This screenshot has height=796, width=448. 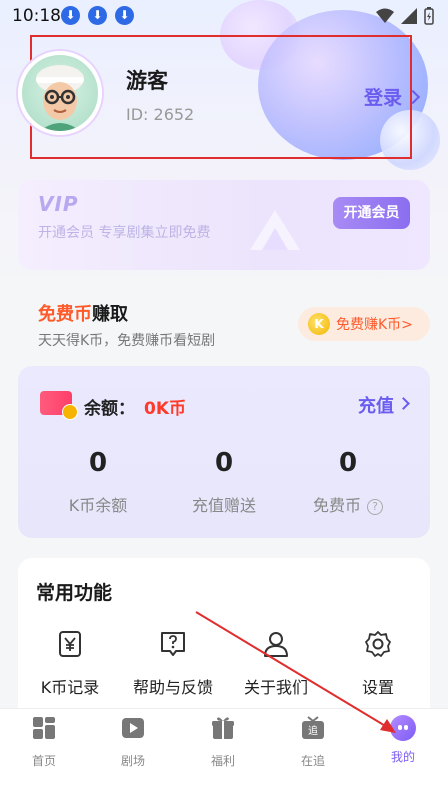 I want to click on tv-follow-icon: 追, so click(x=313, y=727).